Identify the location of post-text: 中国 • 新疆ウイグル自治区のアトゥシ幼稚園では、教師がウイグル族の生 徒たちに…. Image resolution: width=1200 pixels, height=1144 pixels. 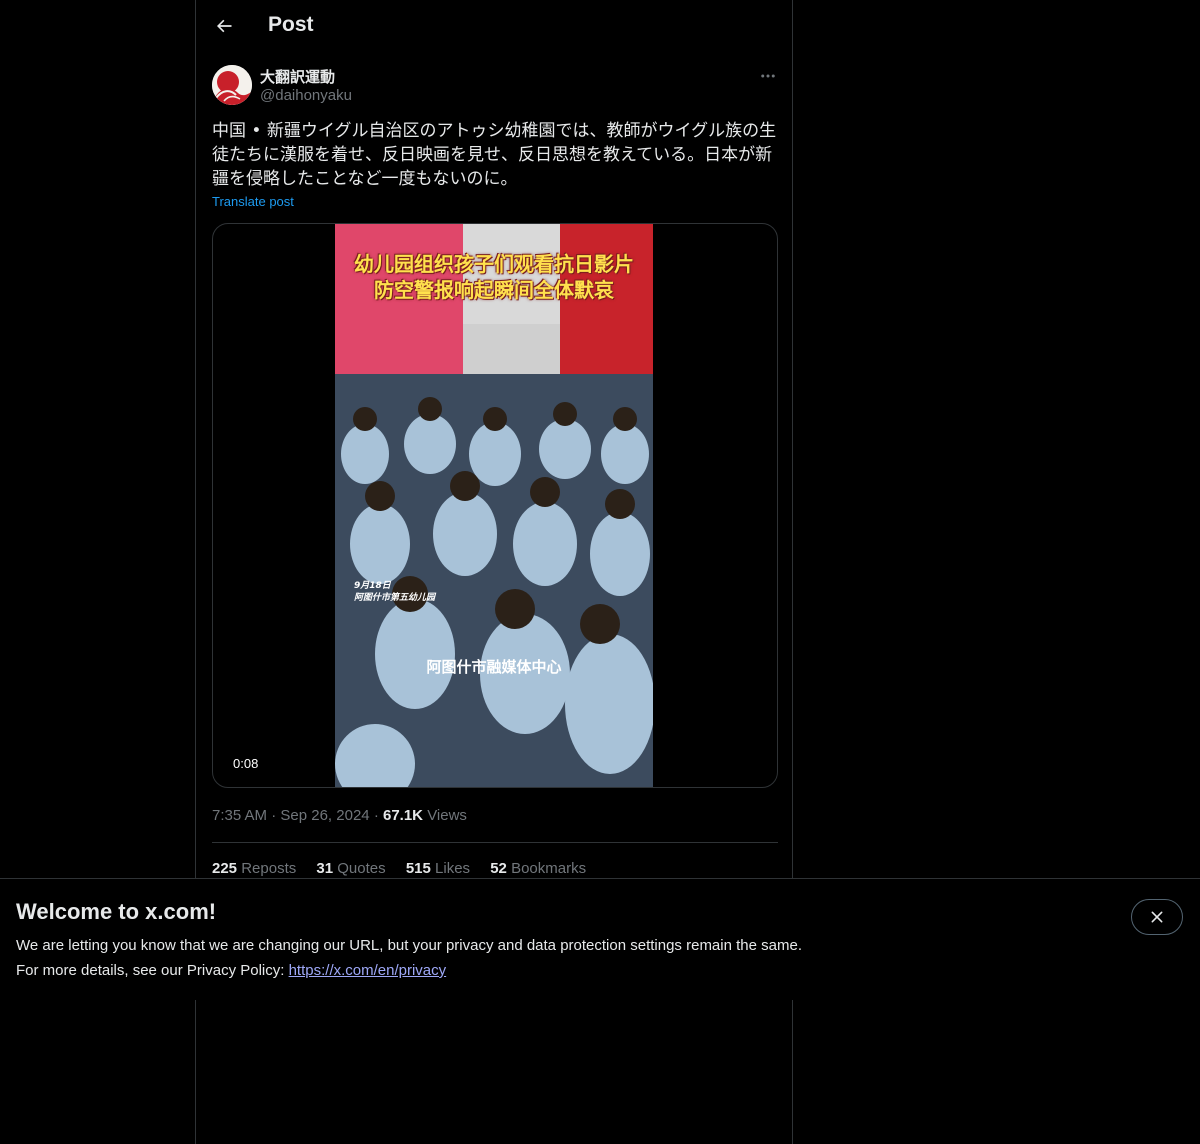
(494, 155).